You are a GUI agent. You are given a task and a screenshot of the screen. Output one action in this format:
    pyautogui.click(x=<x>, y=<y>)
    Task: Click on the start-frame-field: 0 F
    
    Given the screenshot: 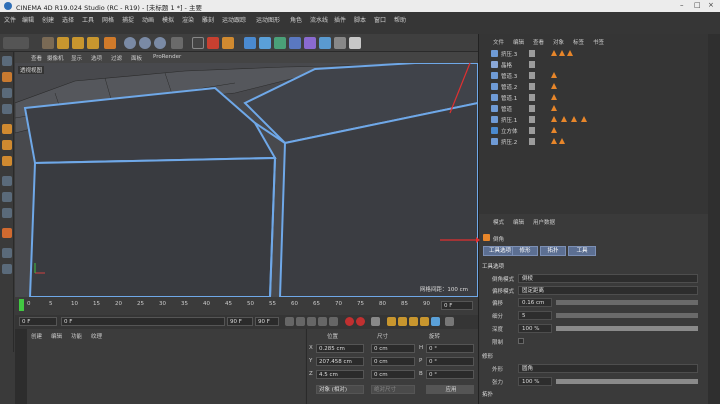 What is the action you would take?
    pyautogui.click(x=38, y=321)
    